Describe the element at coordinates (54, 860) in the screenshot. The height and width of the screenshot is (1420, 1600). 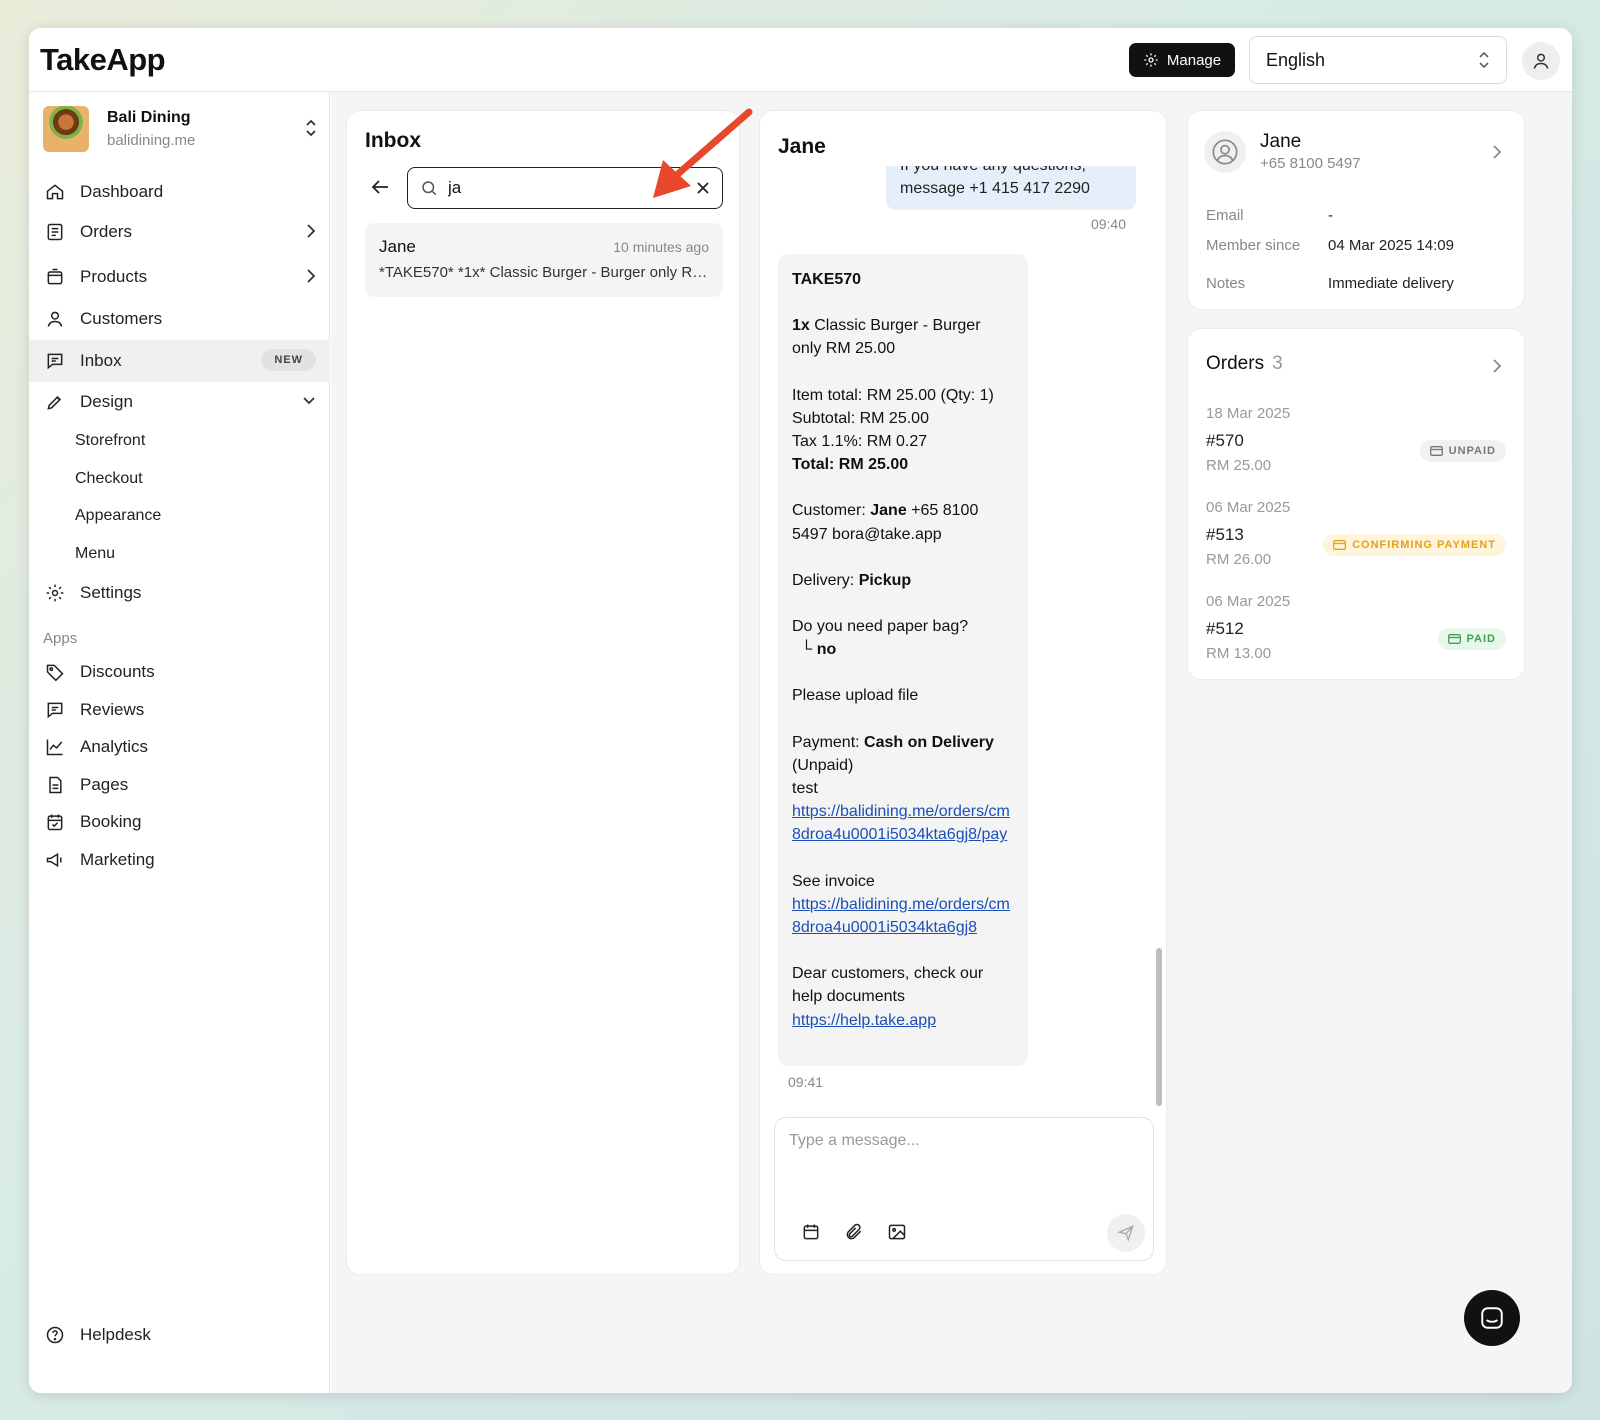
I see `megaphone-icon` at that location.